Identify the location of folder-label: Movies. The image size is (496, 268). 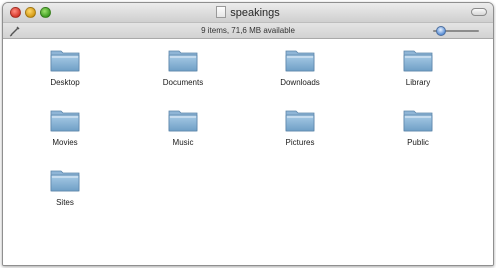
(65, 143).